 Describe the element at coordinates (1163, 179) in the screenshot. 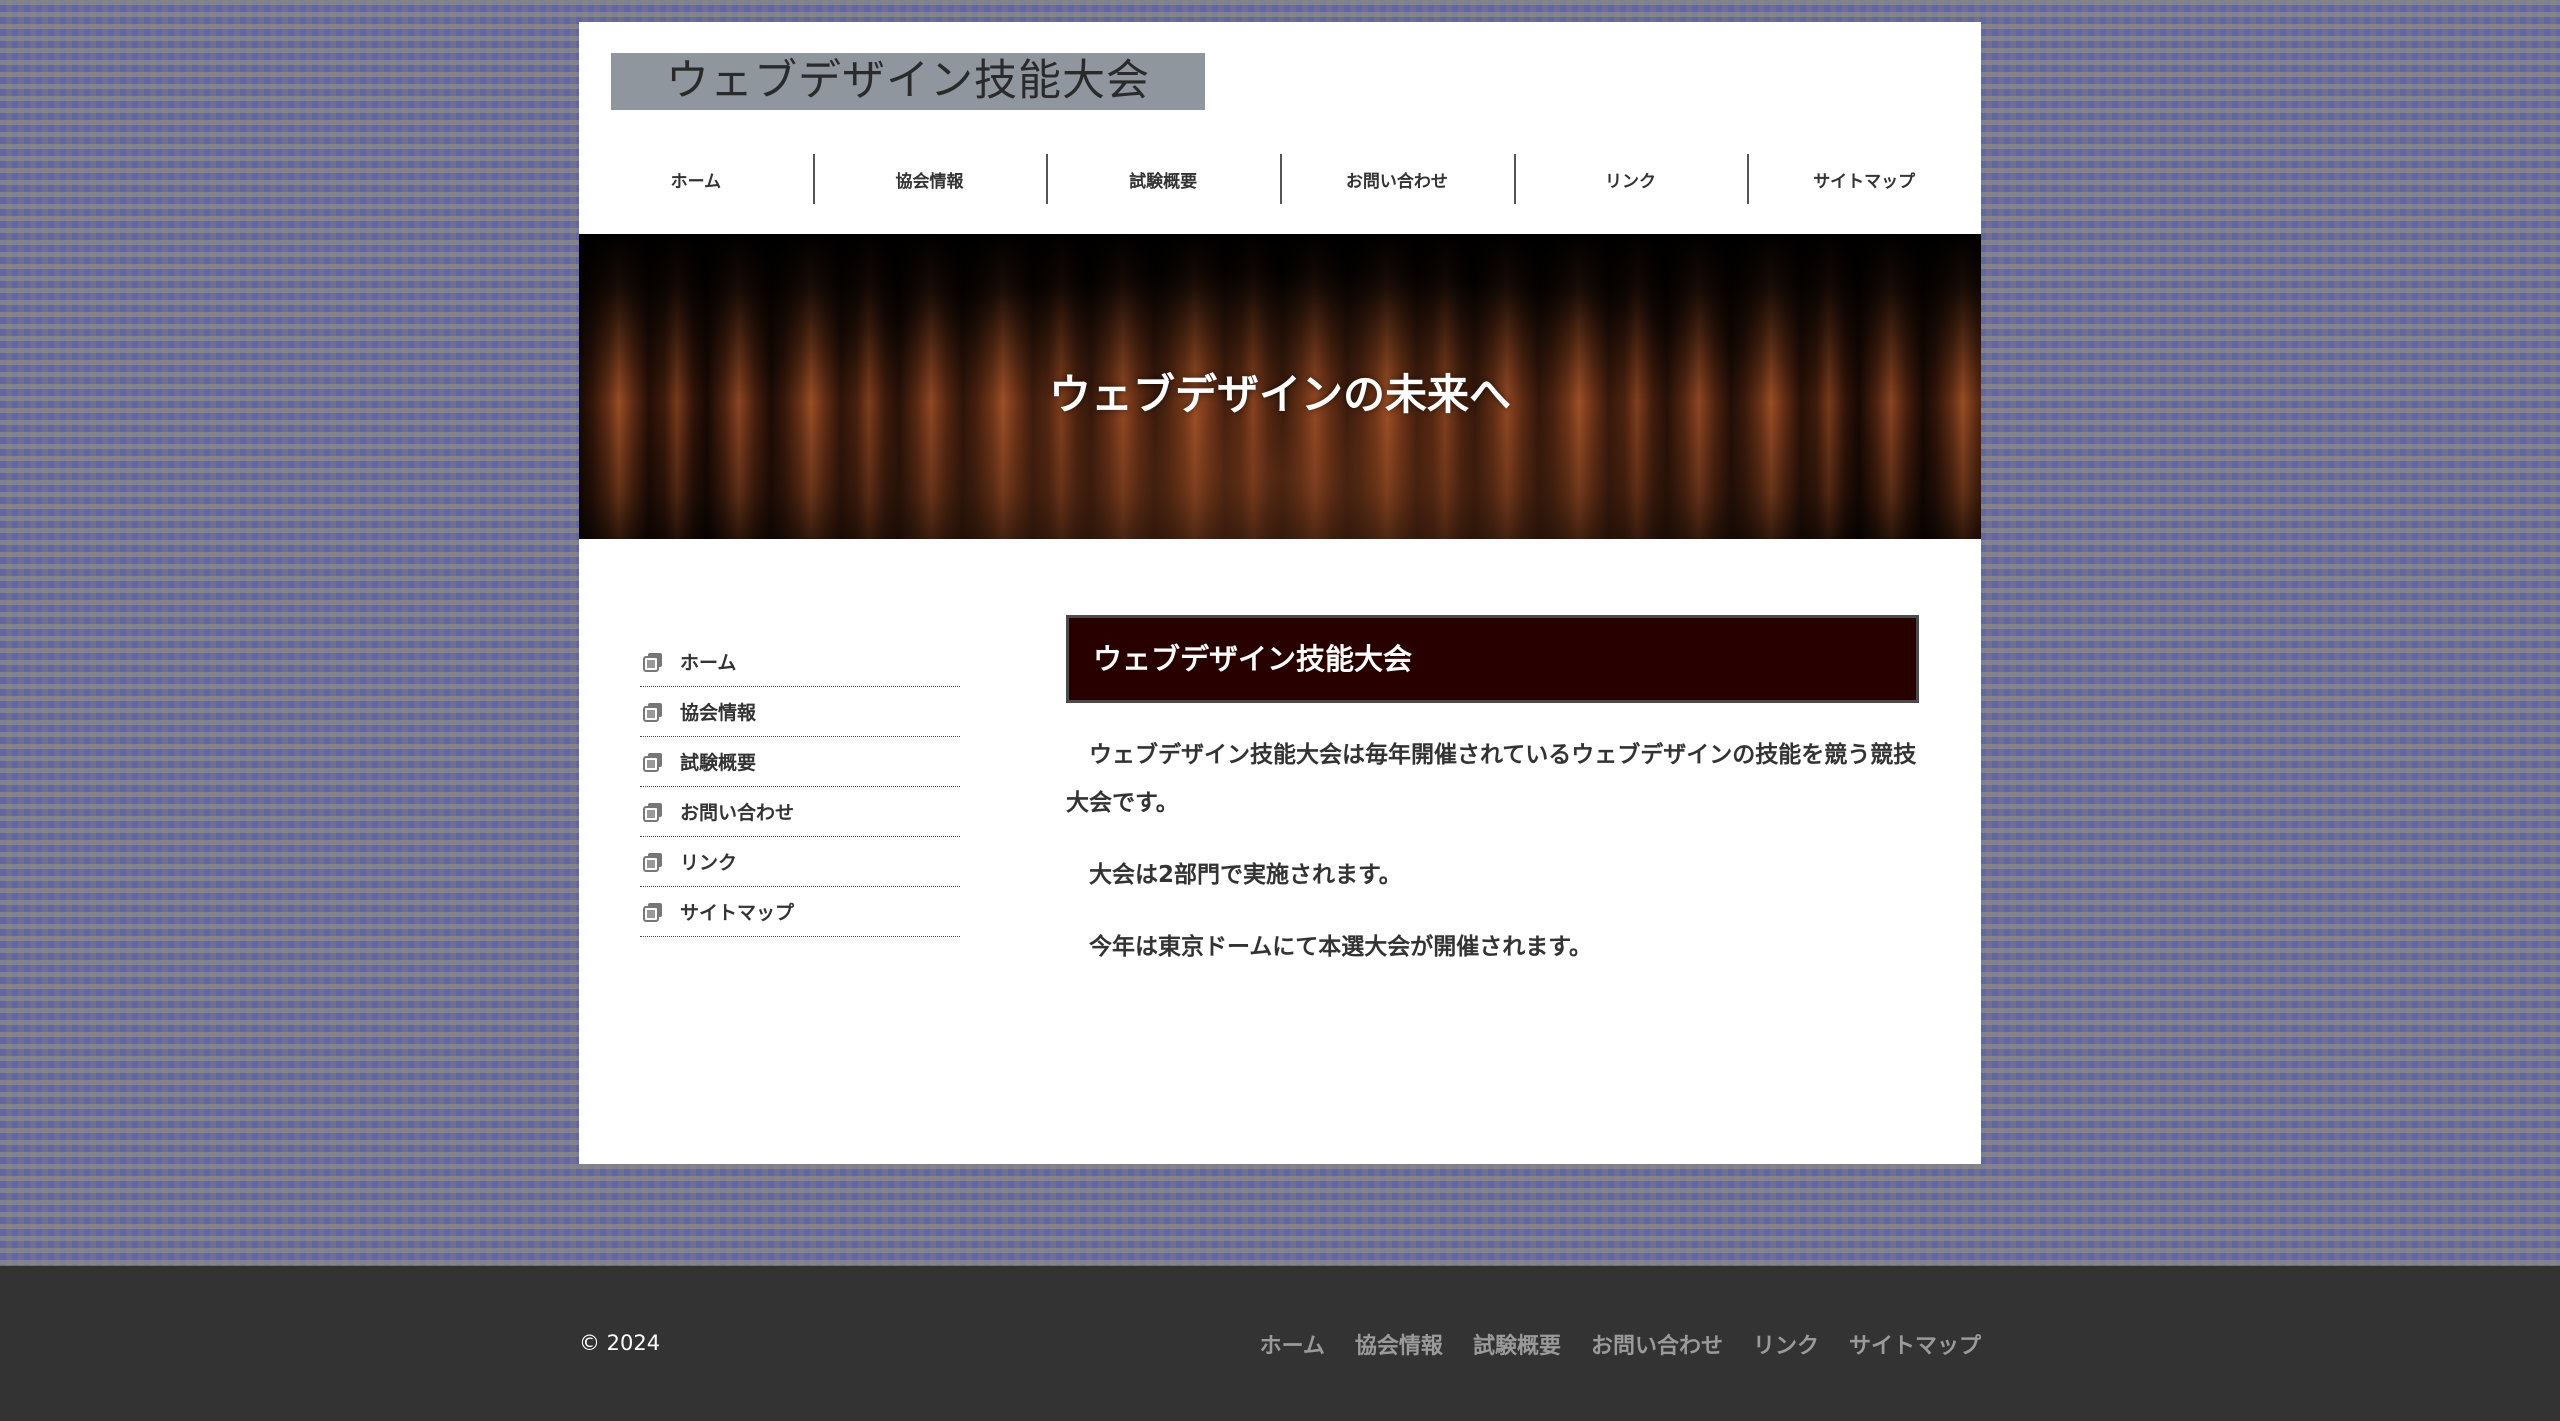

I see `top-nav-item-exam: 試験概要` at that location.